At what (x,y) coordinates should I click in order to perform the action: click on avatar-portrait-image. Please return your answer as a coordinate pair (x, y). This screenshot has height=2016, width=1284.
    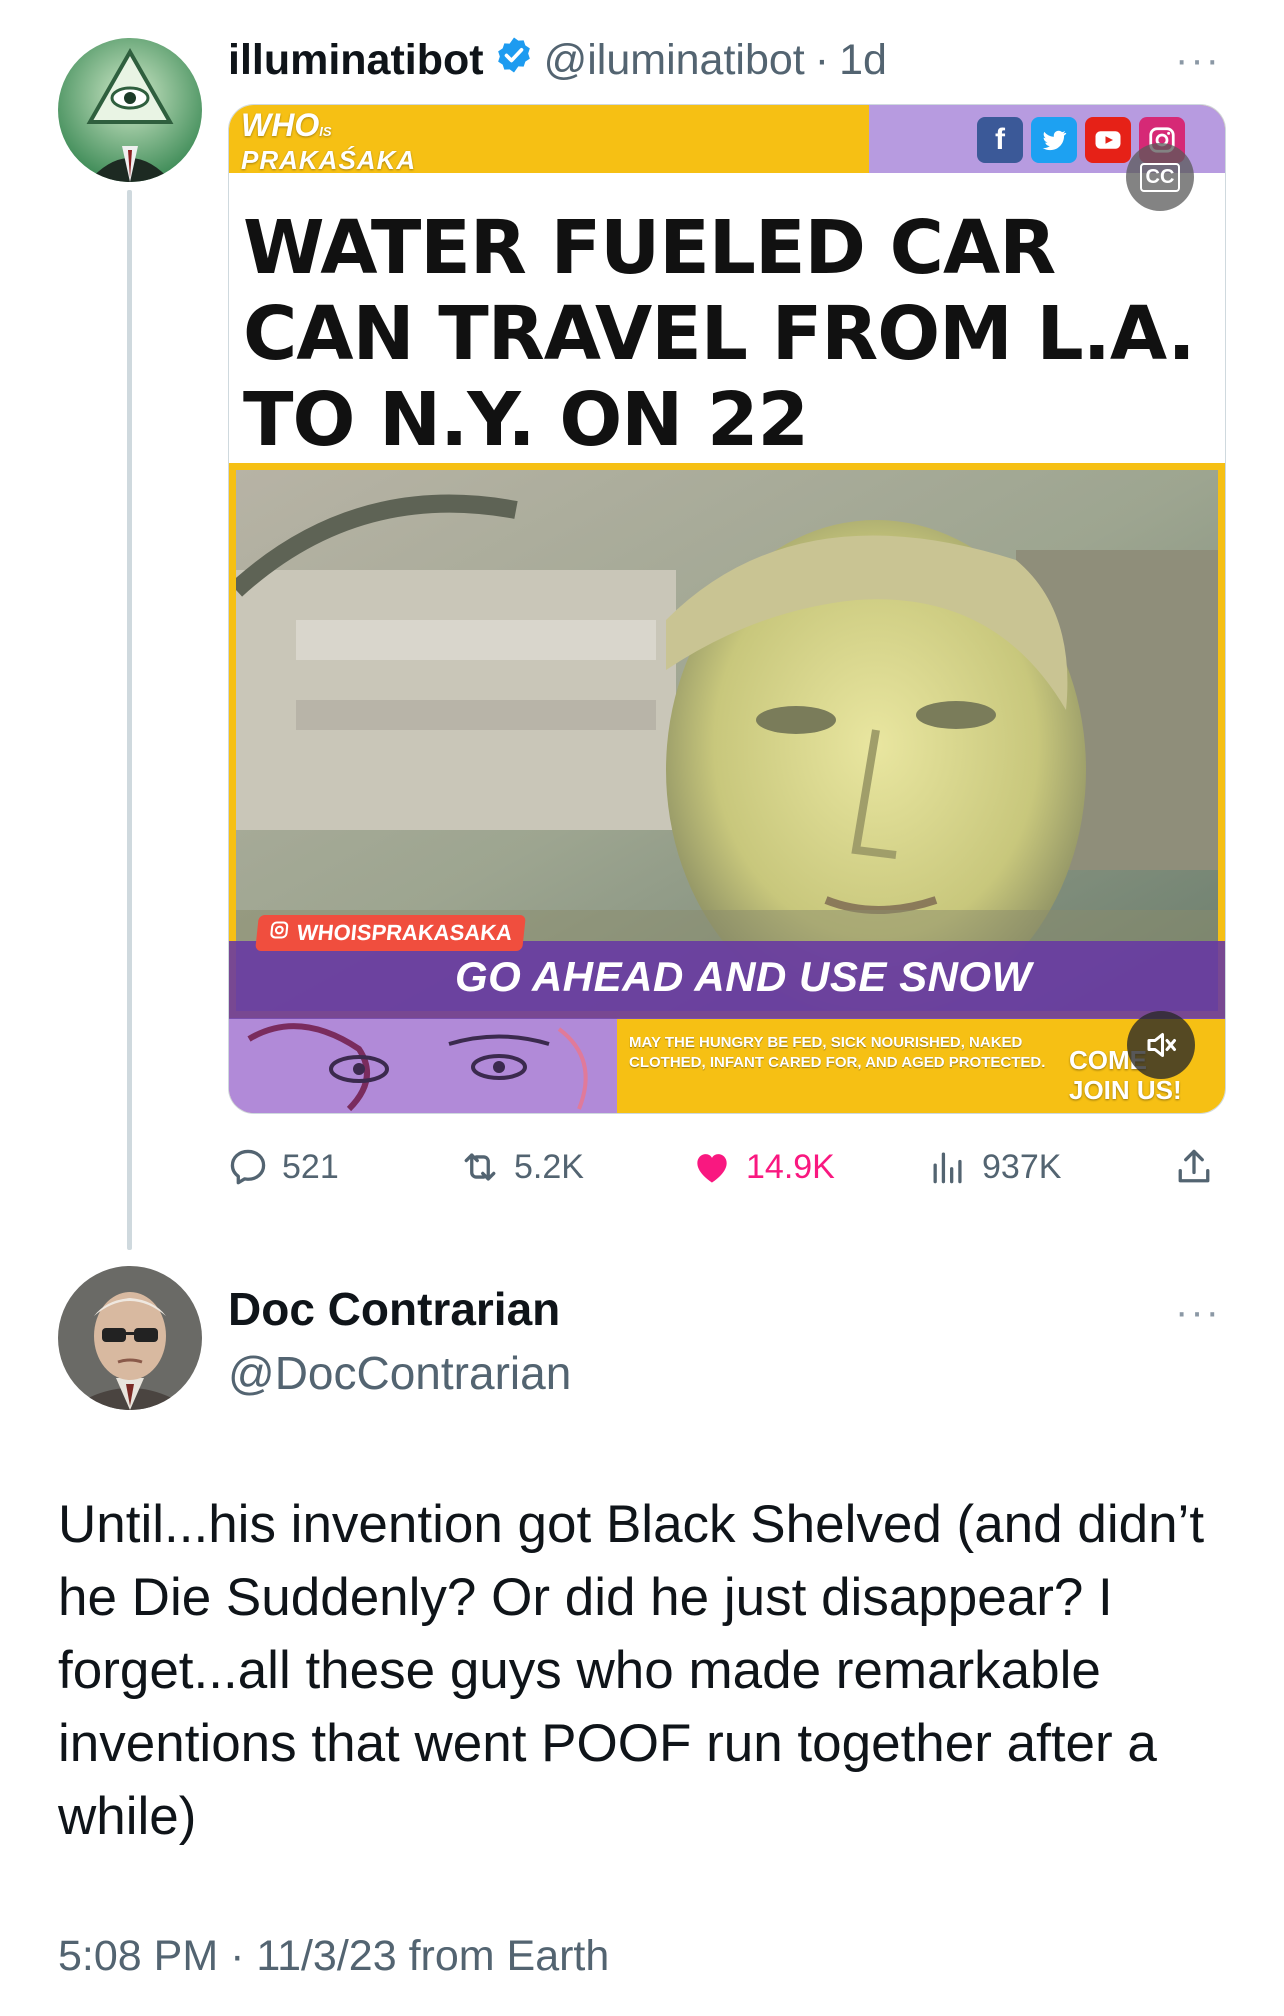
    Looking at the image, I should click on (130, 1338).